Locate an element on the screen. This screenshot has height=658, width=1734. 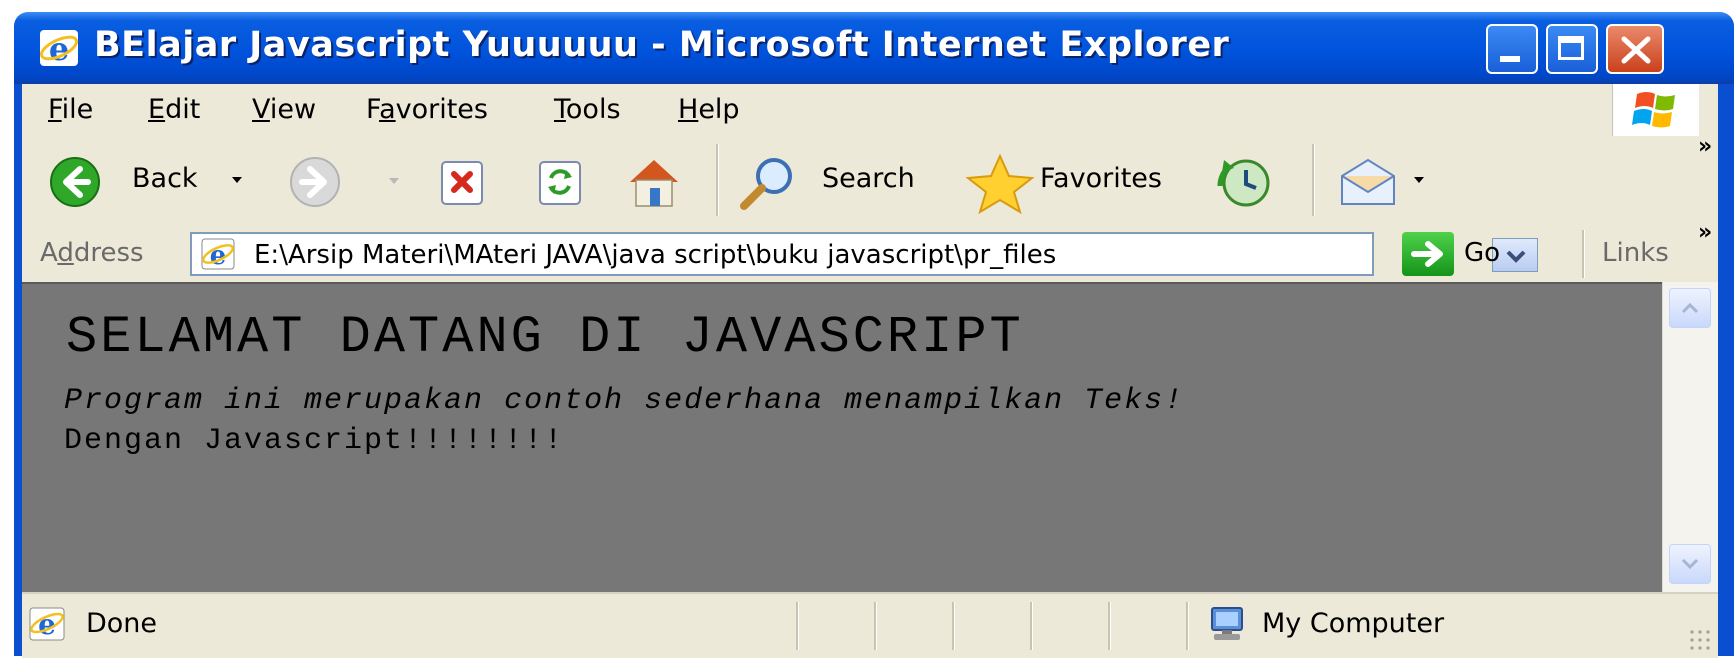
windows-logo is located at coordinates (1655, 110).